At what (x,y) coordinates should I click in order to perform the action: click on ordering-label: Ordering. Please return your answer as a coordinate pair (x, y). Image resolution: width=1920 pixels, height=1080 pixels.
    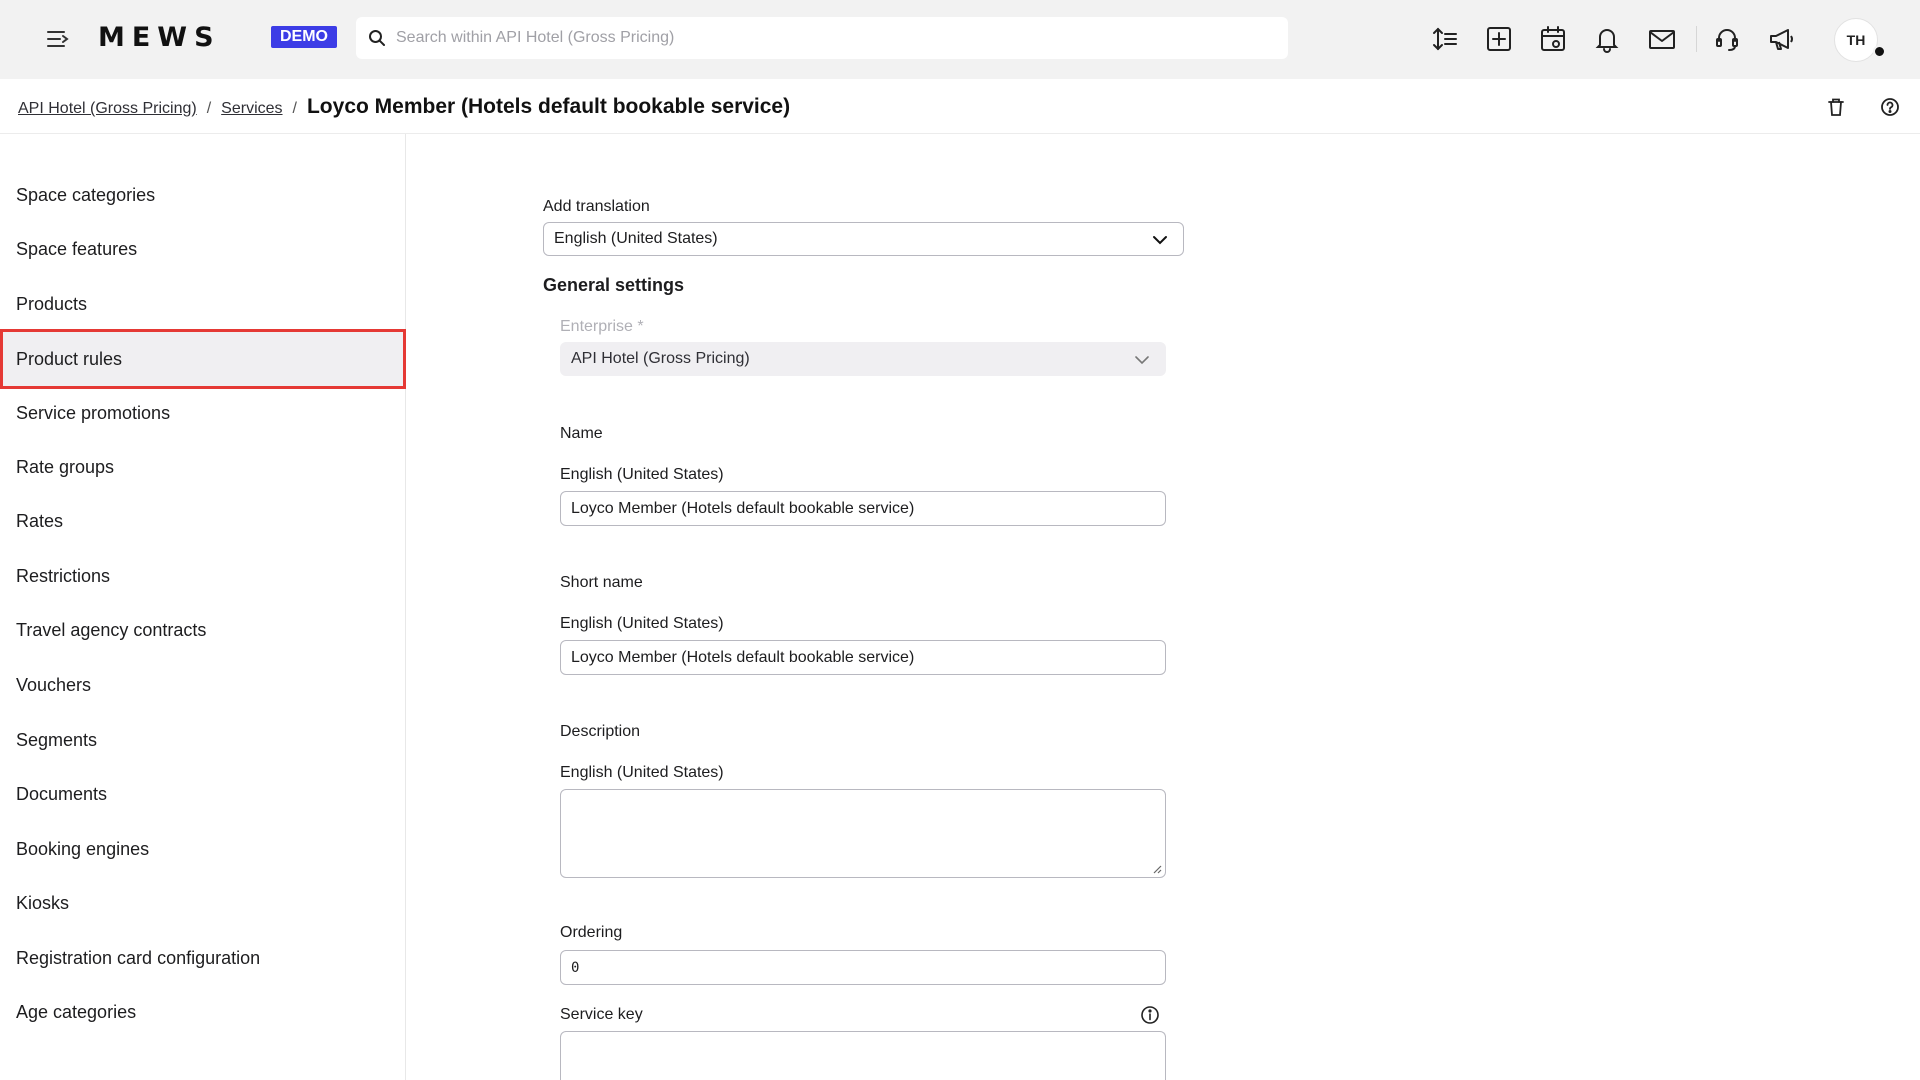
    Looking at the image, I should click on (591, 932).